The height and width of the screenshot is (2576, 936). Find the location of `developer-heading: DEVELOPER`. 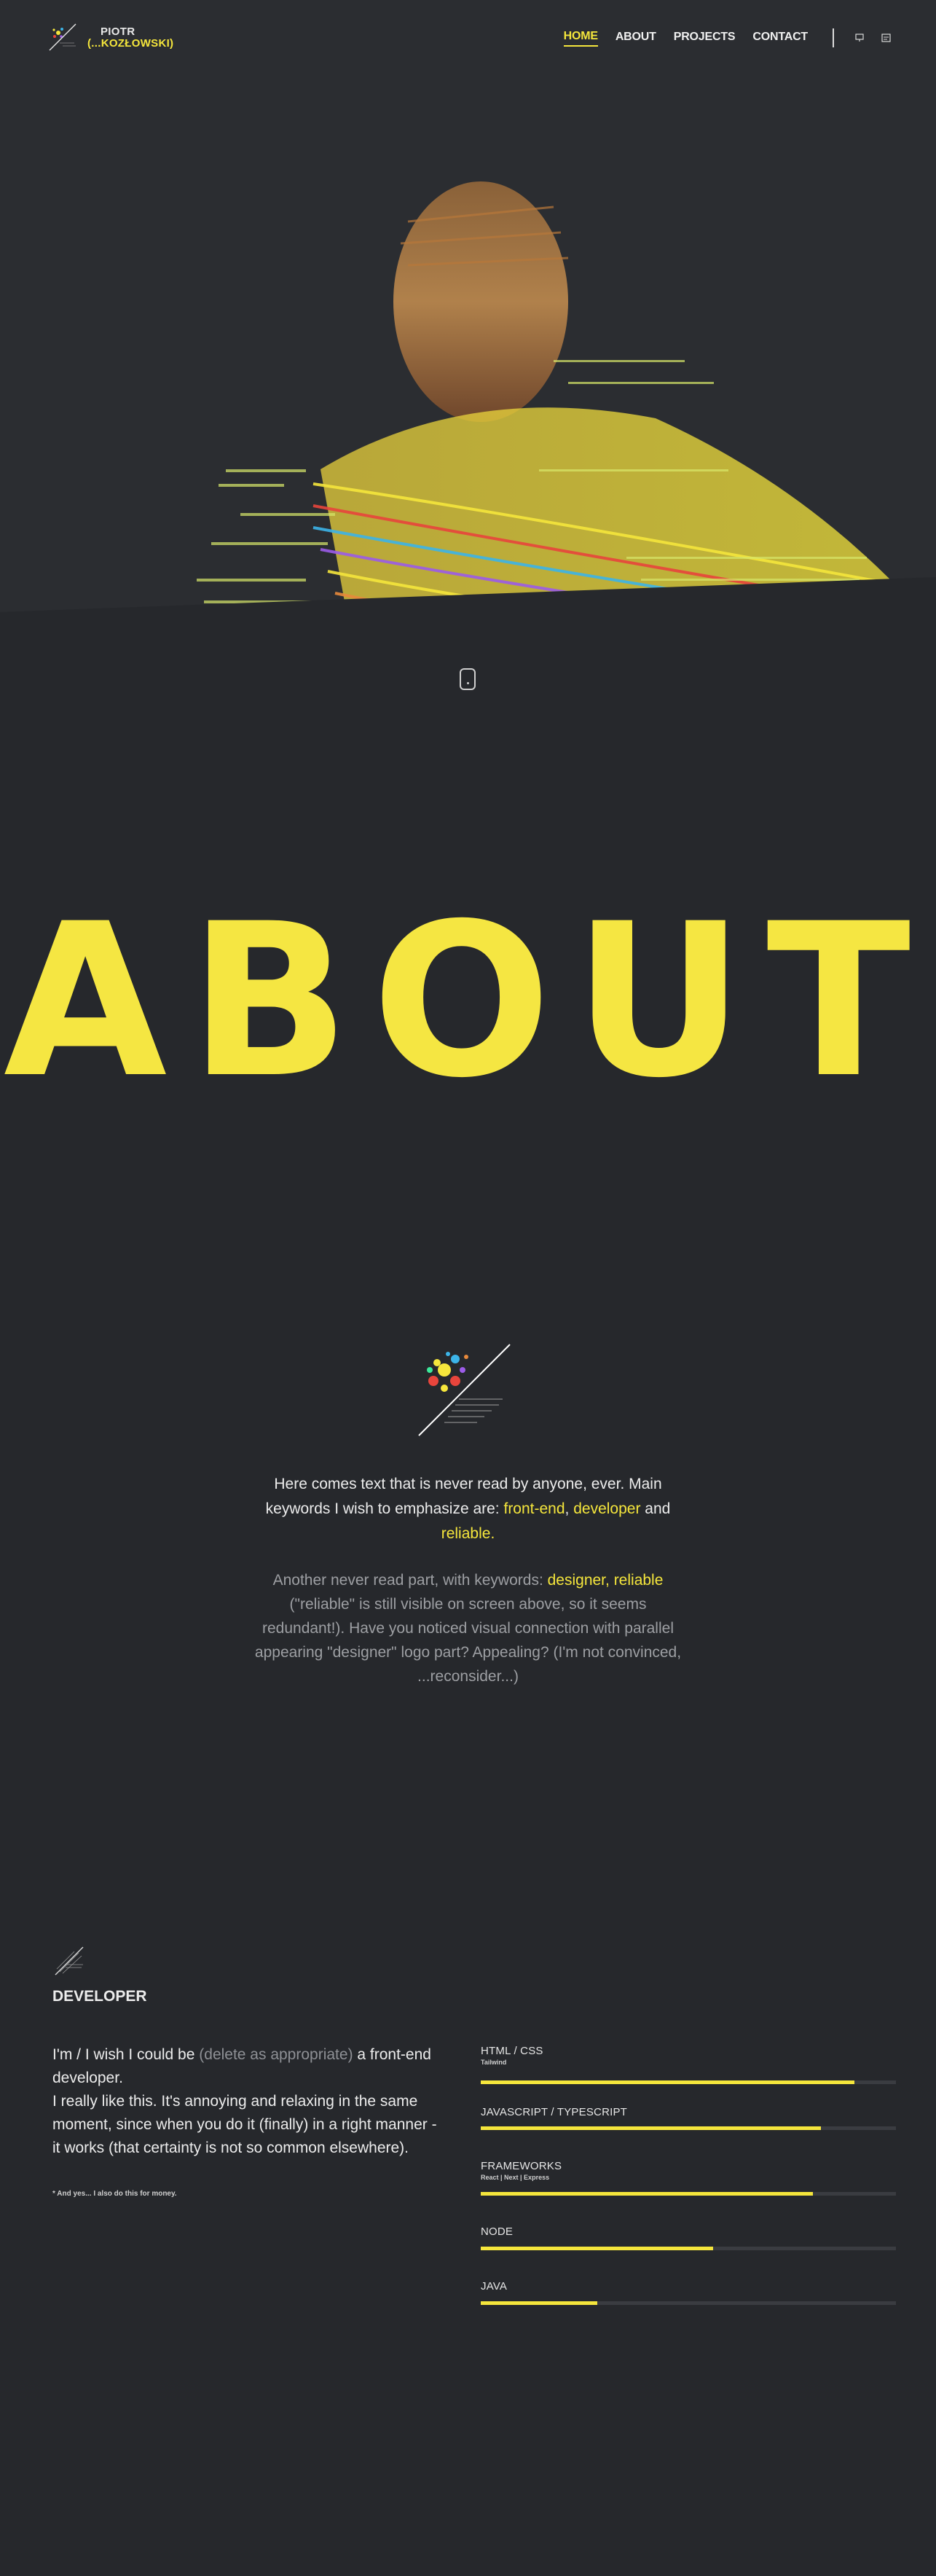

developer-heading: DEVELOPER is located at coordinates (99, 1996).